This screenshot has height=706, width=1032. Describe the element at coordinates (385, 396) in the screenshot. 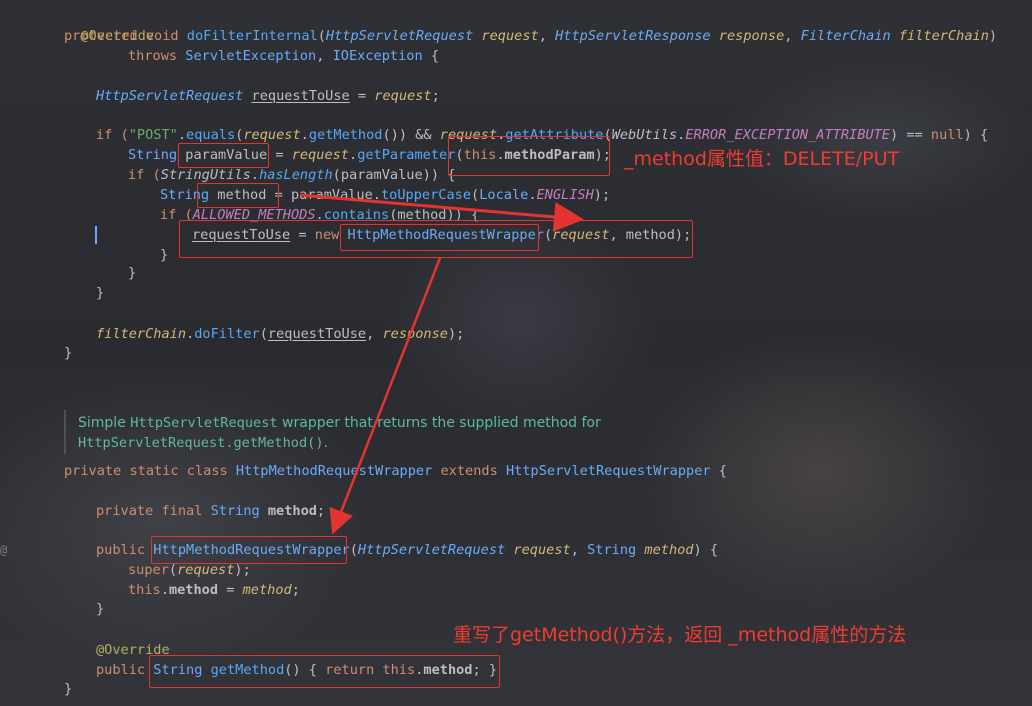

I see `arrow-wrapper-to-constructor` at that location.